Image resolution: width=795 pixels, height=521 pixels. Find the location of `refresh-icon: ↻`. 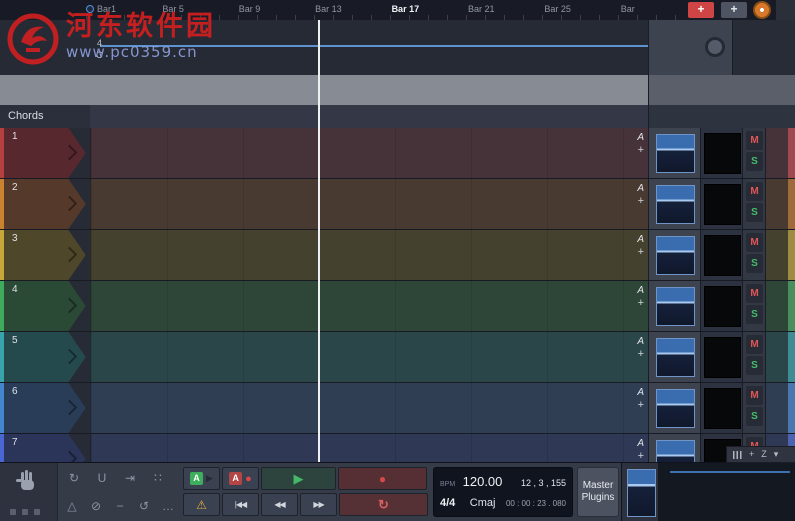

refresh-icon: ↻ is located at coordinates (74, 478).